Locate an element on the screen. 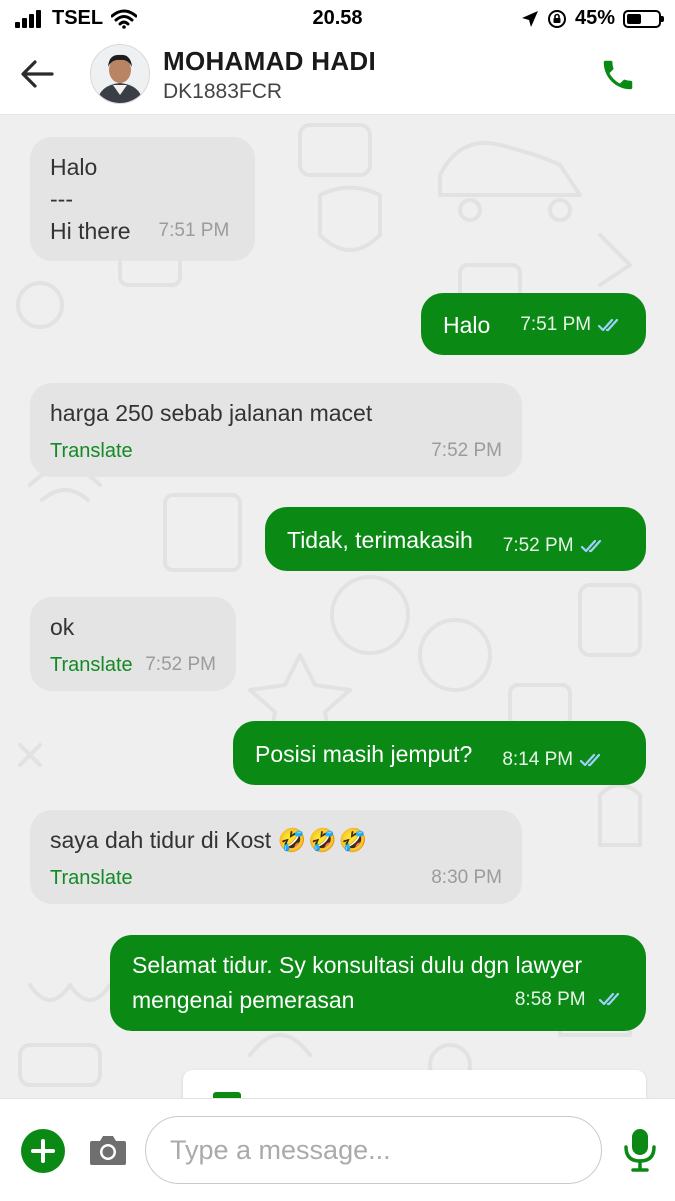  message-text-line: Hi there is located at coordinates (90, 231).